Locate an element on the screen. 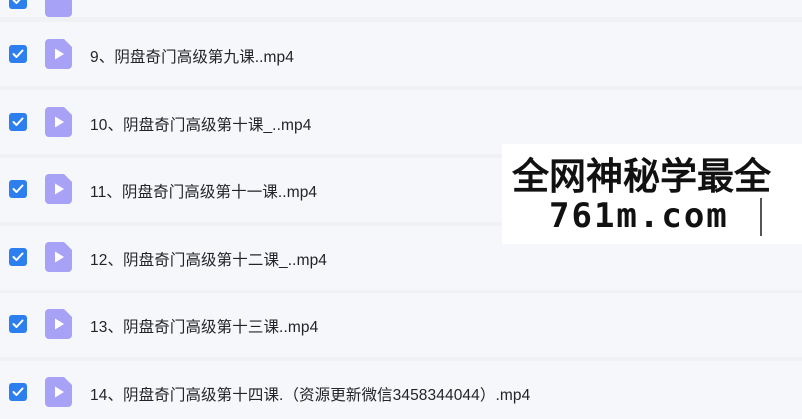 The width and height of the screenshot is (802, 419). file-name: 14、阴盘奇门高级第十四课.（资源更新微信3458344044）.mp4 is located at coordinates (310, 395).